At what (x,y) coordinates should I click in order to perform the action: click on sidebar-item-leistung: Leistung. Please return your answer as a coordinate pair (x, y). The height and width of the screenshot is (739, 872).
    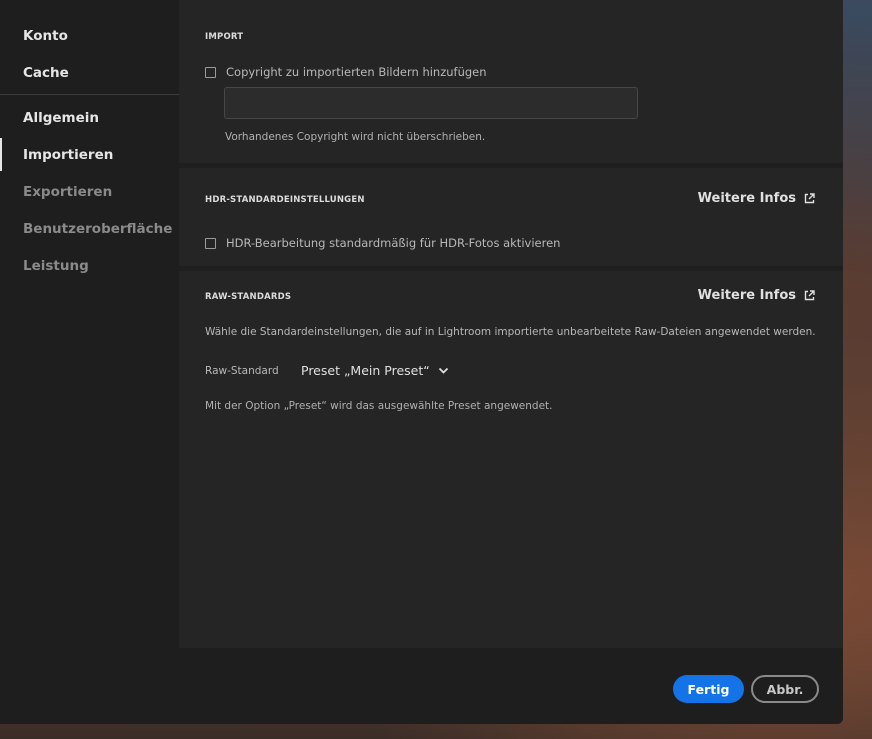
    Looking at the image, I should click on (56, 266).